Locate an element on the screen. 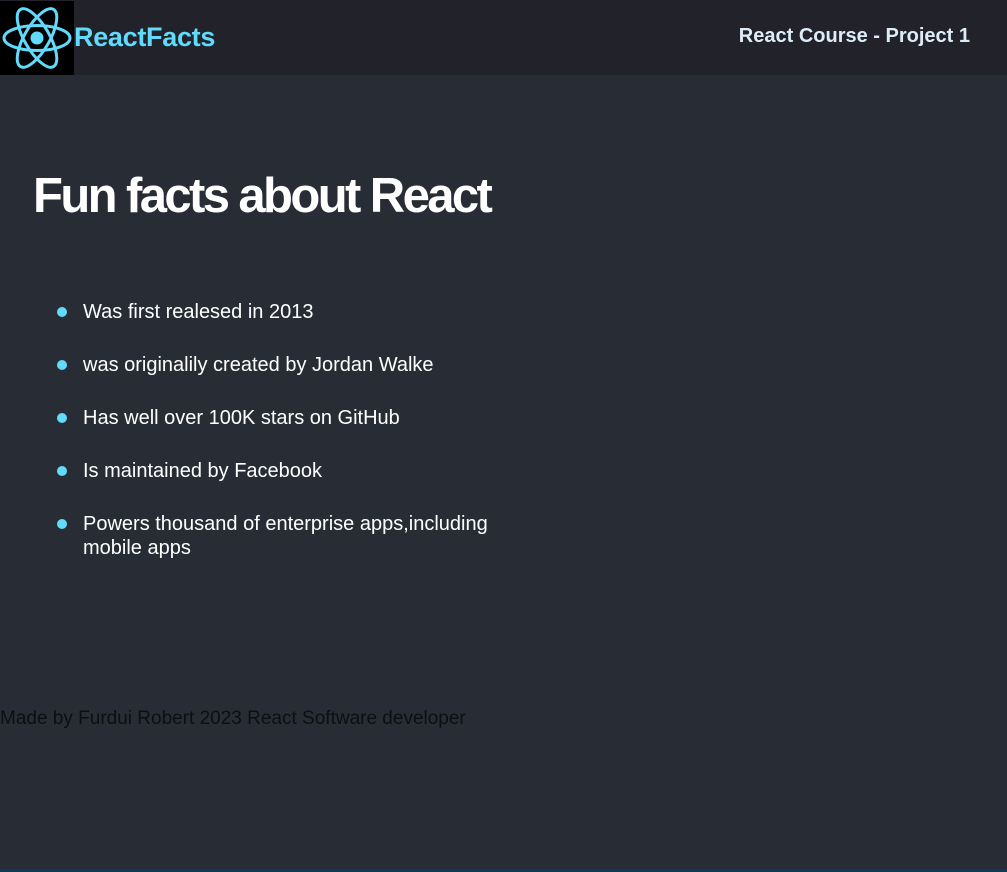 The width and height of the screenshot is (1007, 872). fact-text: Was first realesed in 2013 is located at coordinates (198, 312).